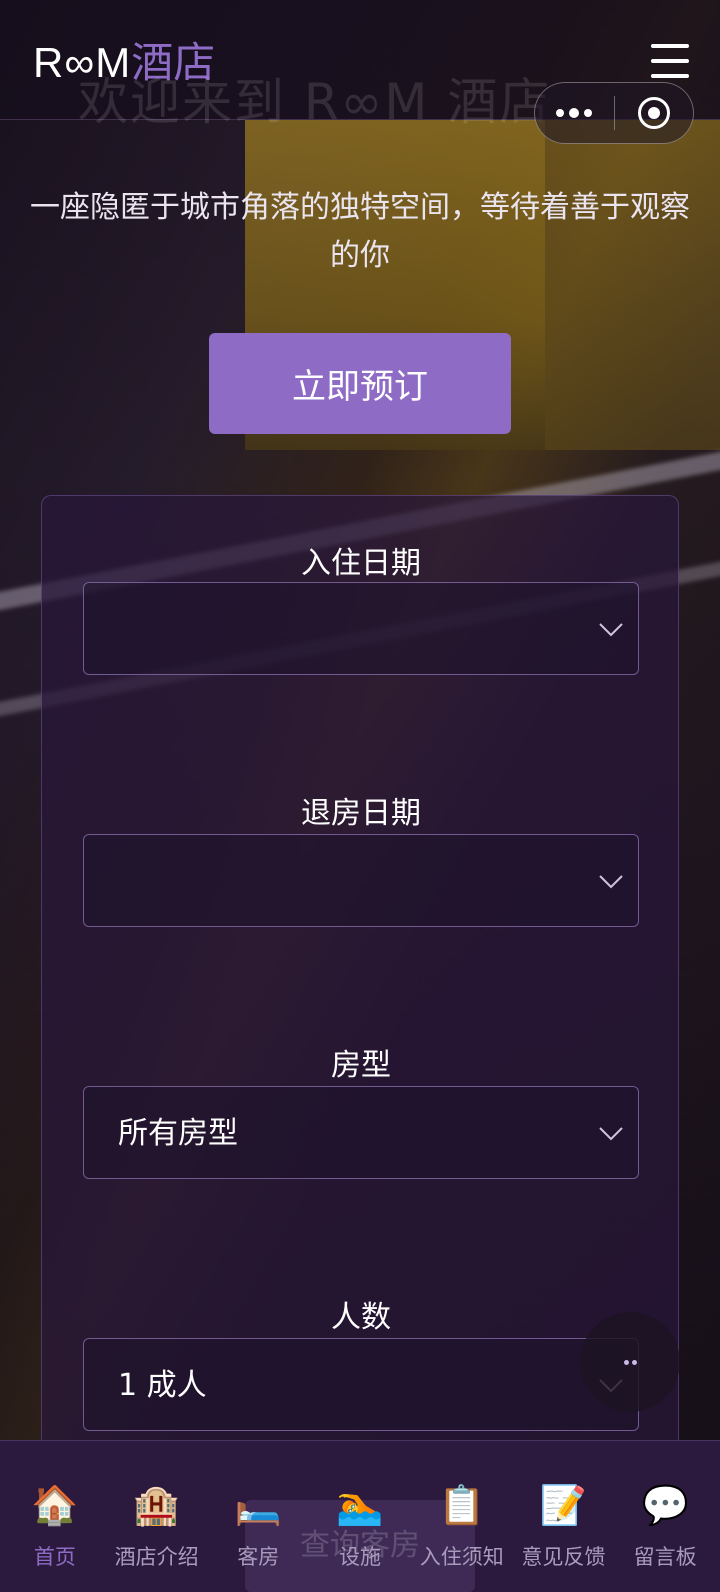  Describe the element at coordinates (54, 1557) in the screenshot. I see `tab-label: 首页` at that location.